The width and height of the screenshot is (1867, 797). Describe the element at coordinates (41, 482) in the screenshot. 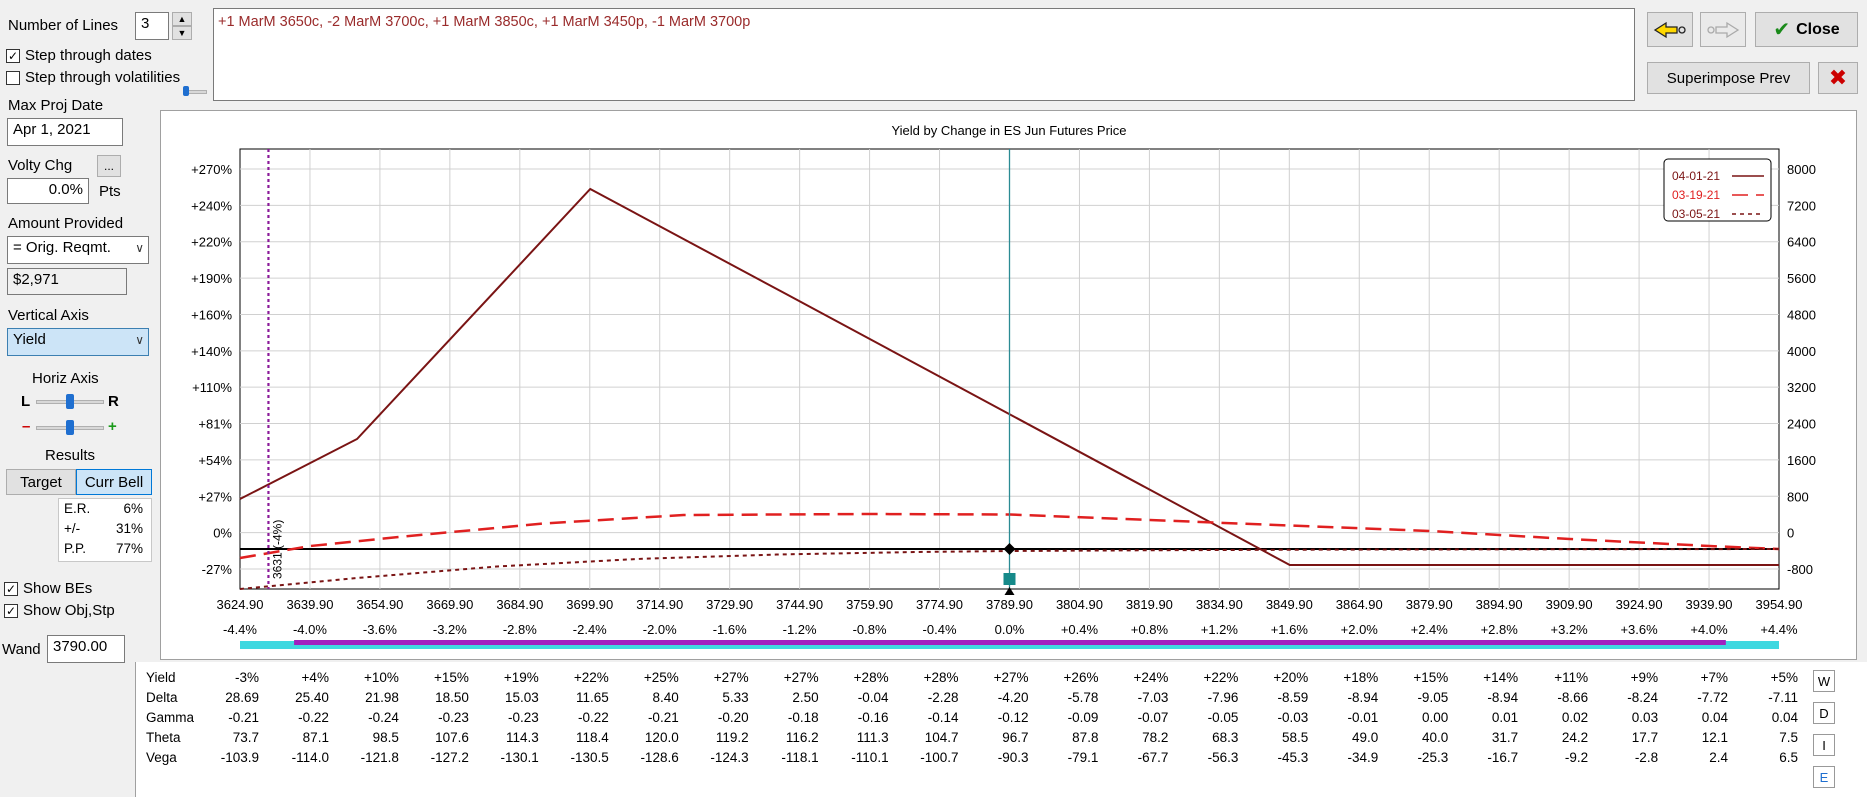

I see `target-button: Target` at that location.